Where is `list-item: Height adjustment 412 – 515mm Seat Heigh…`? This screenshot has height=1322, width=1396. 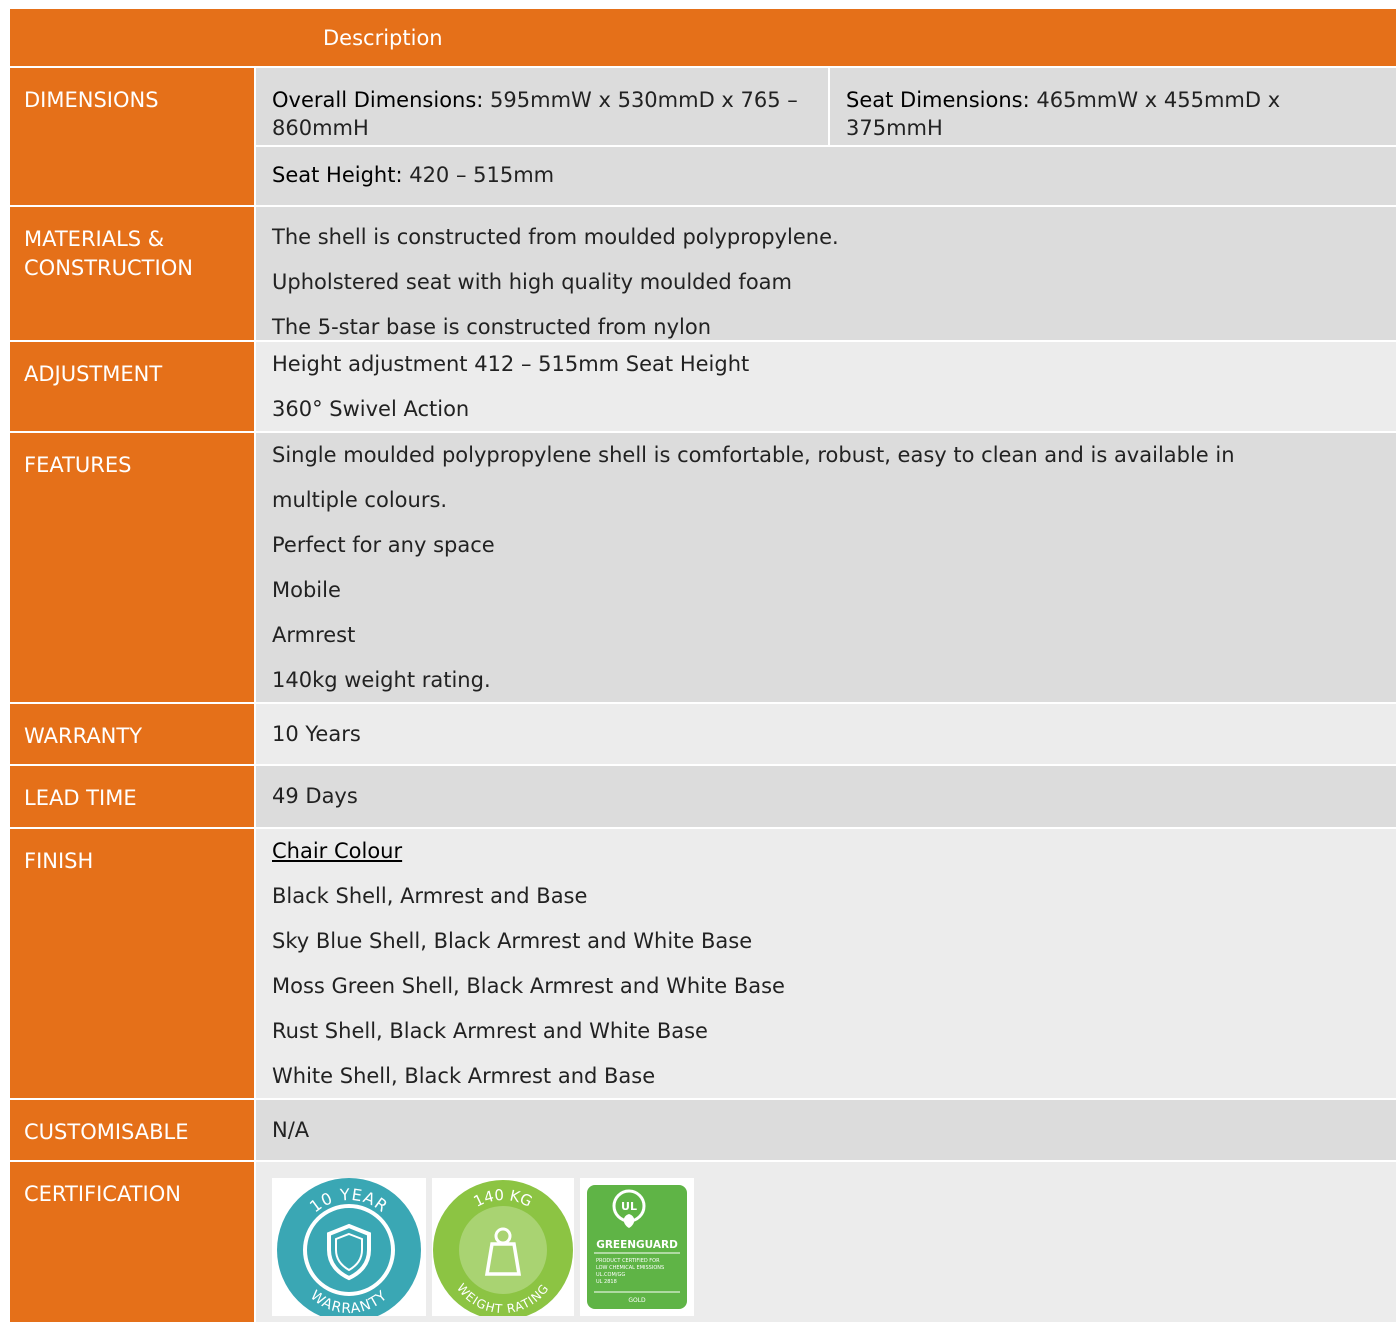
list-item: Height adjustment 412 – 515mm Seat Heigh… is located at coordinates (511, 364).